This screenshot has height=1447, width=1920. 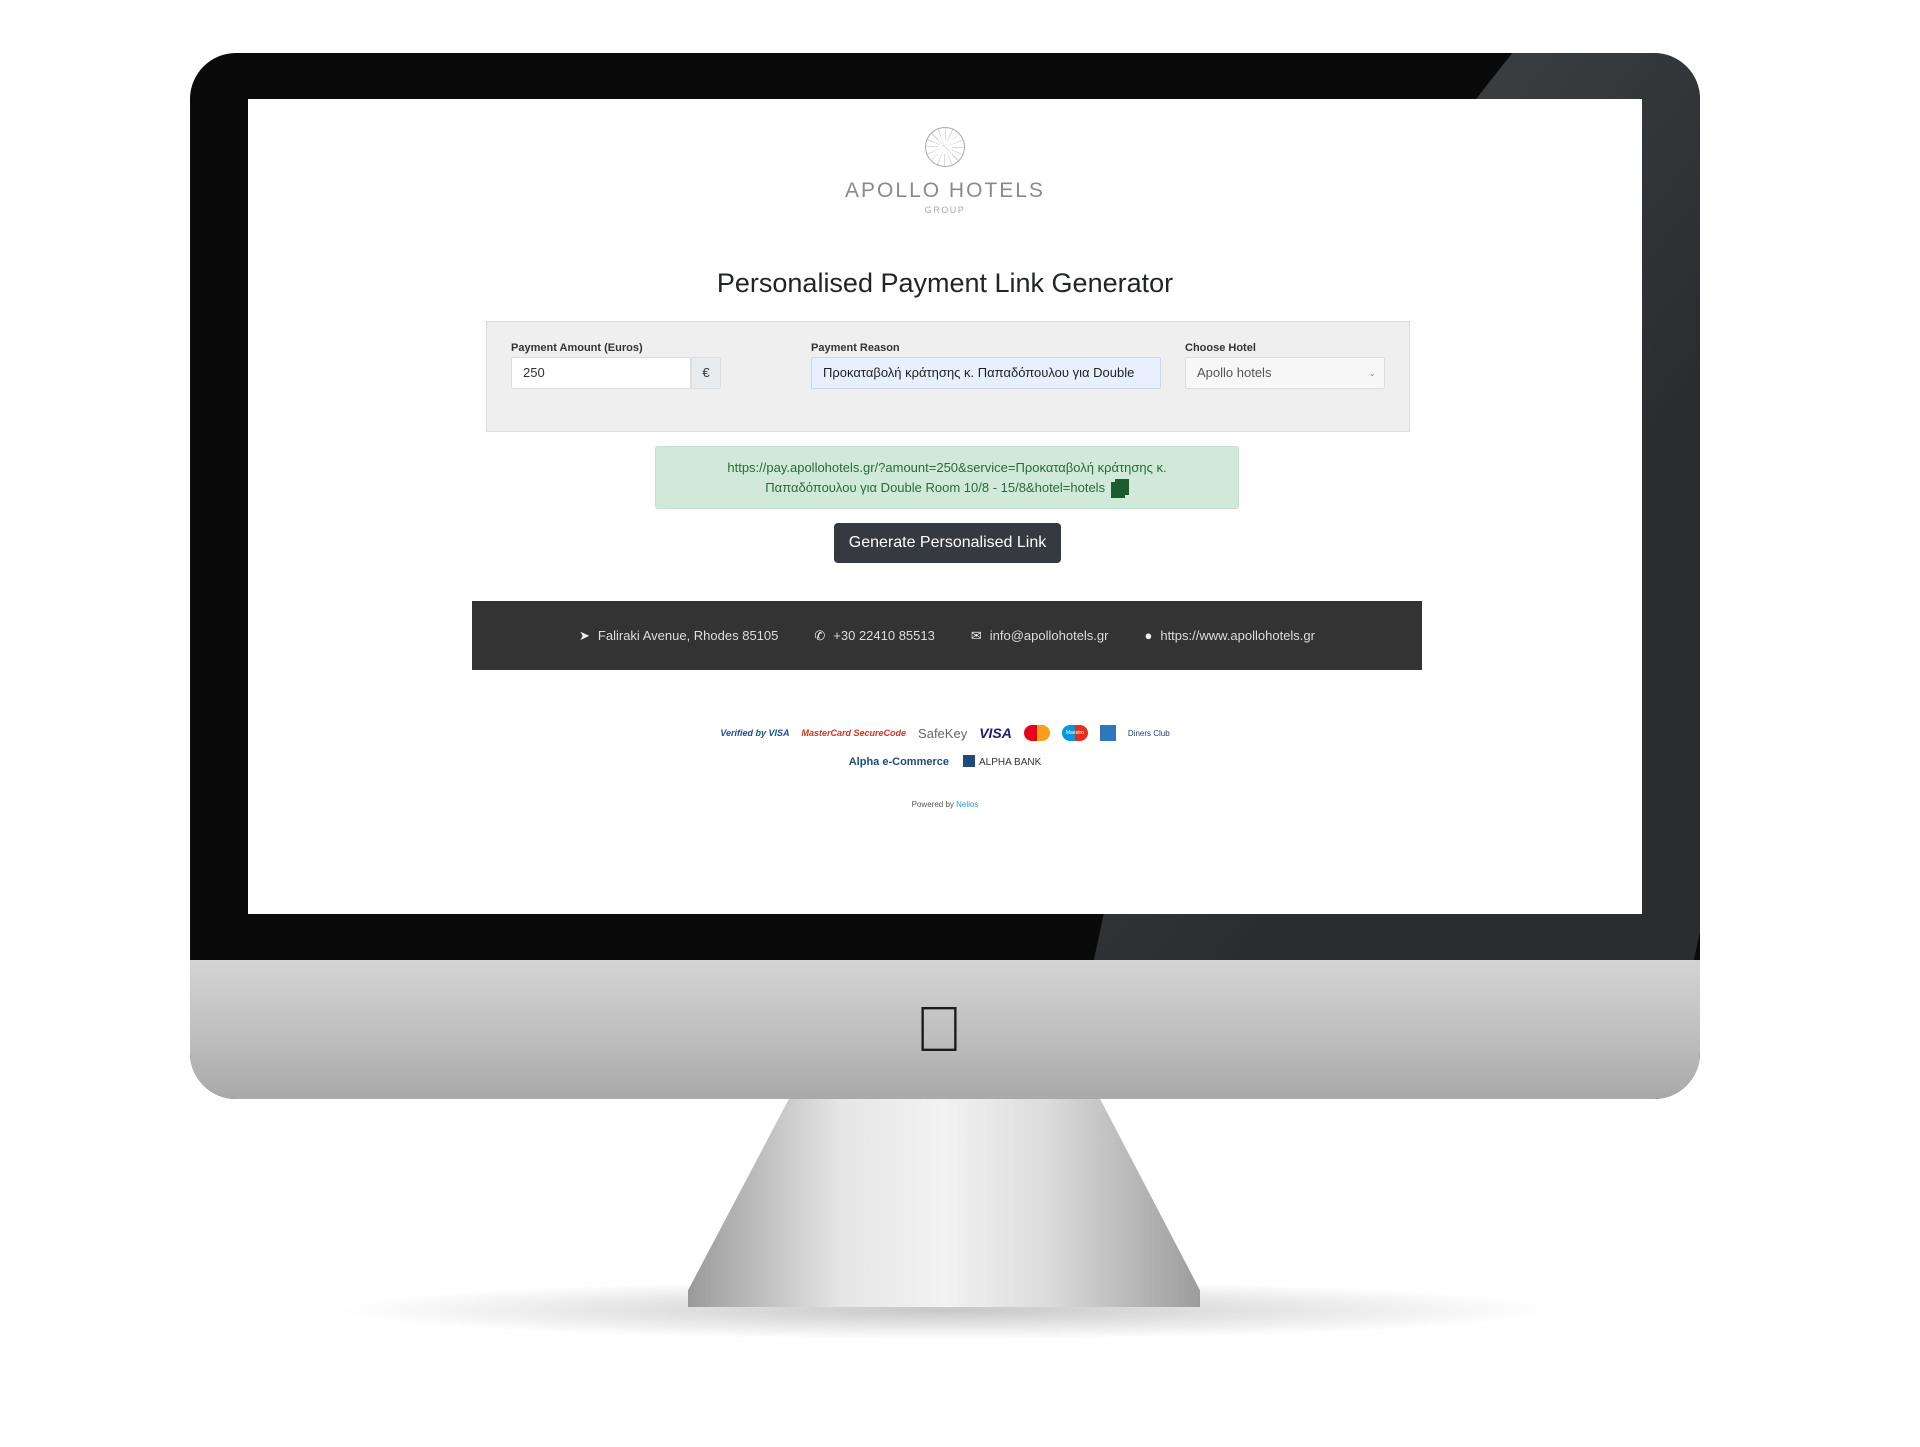 I want to click on monitor-stand, so click(x=944, y=1203).